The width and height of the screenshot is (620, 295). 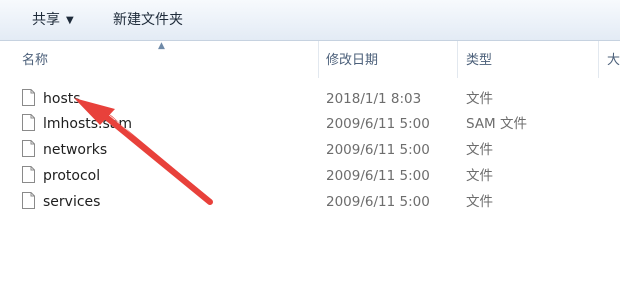 I want to click on file-name: hosts, so click(x=62, y=99).